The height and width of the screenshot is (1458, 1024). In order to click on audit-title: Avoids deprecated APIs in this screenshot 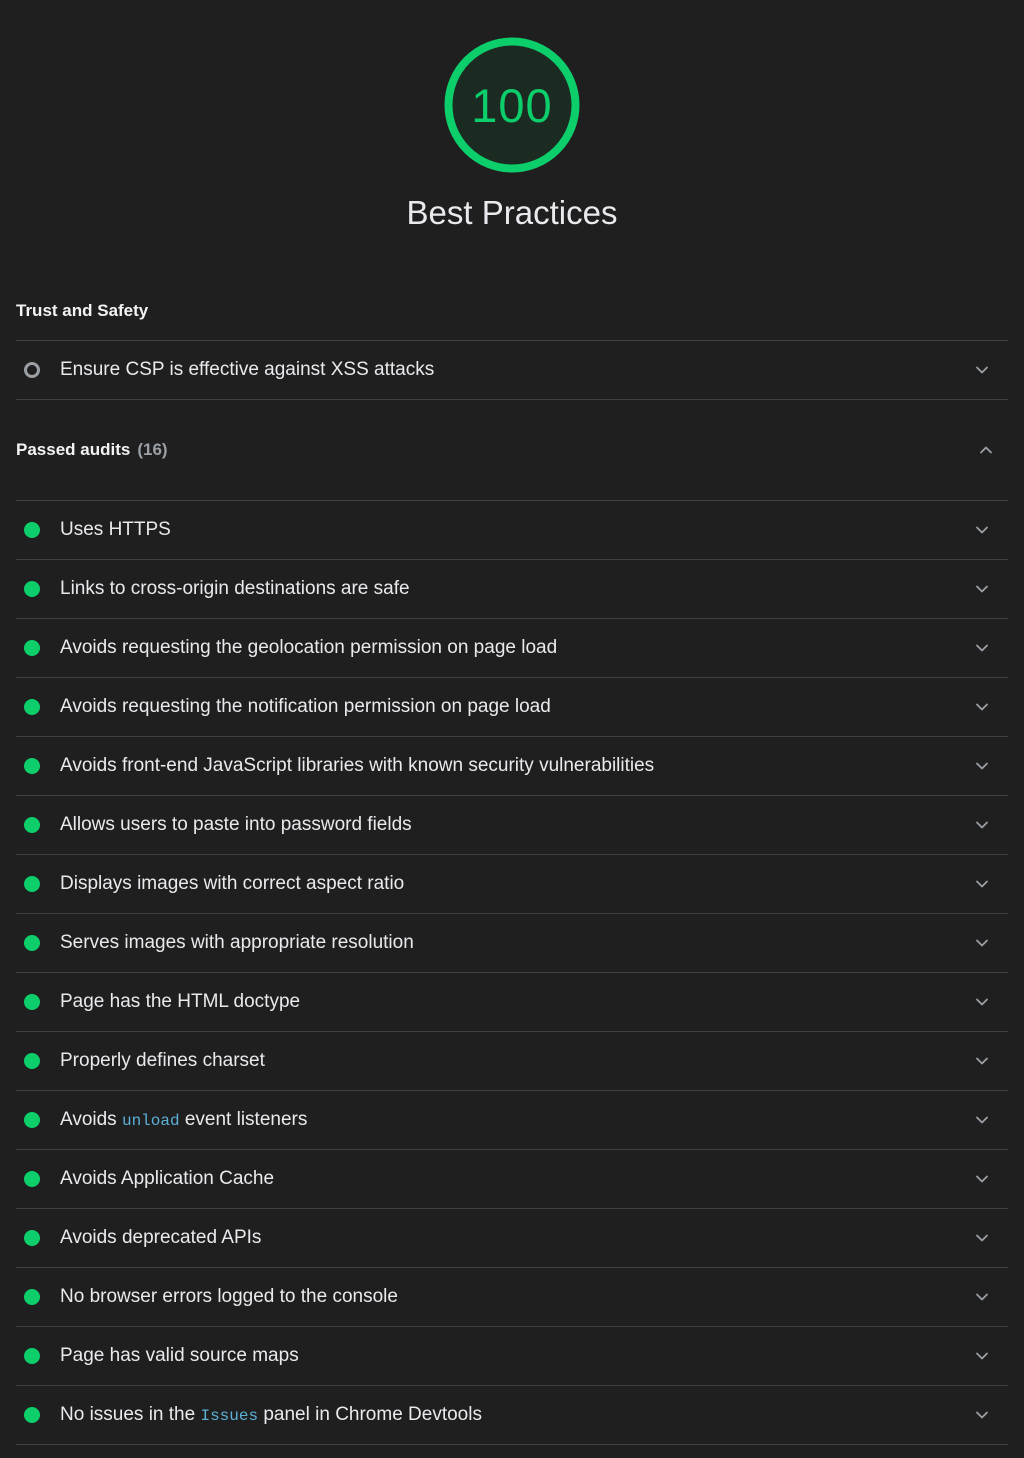, I will do `click(515, 1238)`.